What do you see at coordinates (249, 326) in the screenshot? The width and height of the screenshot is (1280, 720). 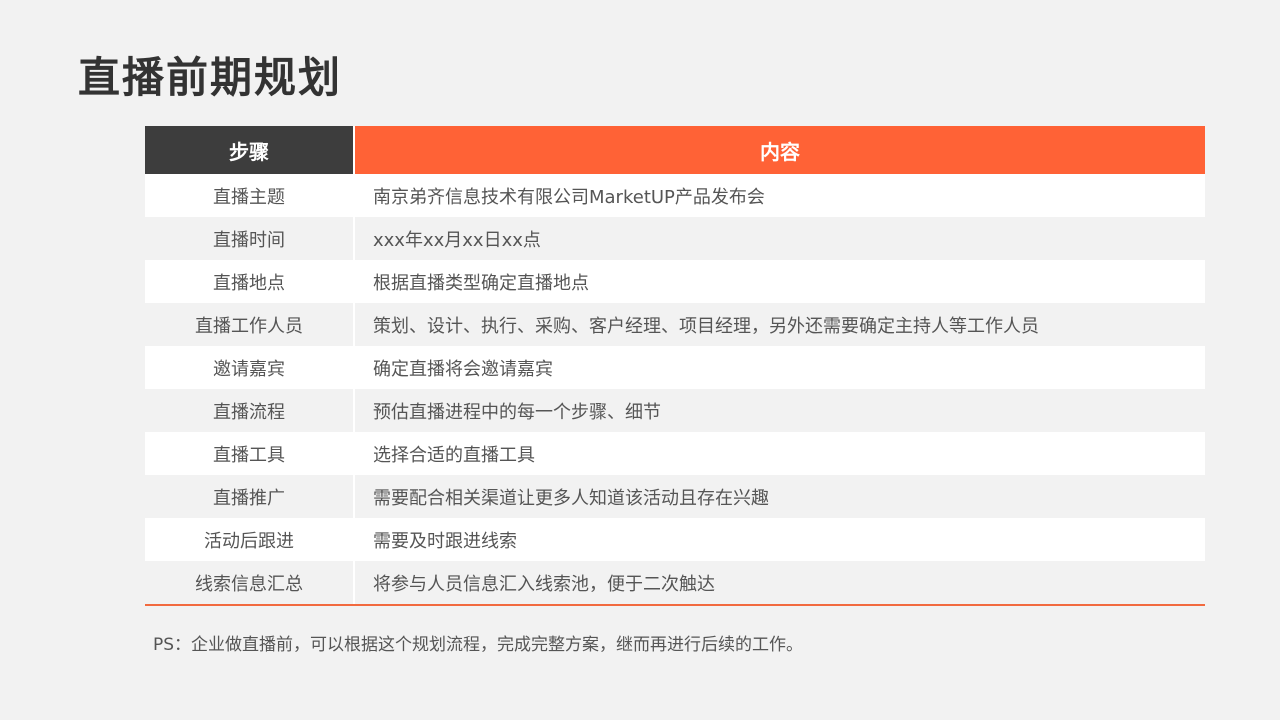 I see `step-cell: 直播工作人员` at bounding box center [249, 326].